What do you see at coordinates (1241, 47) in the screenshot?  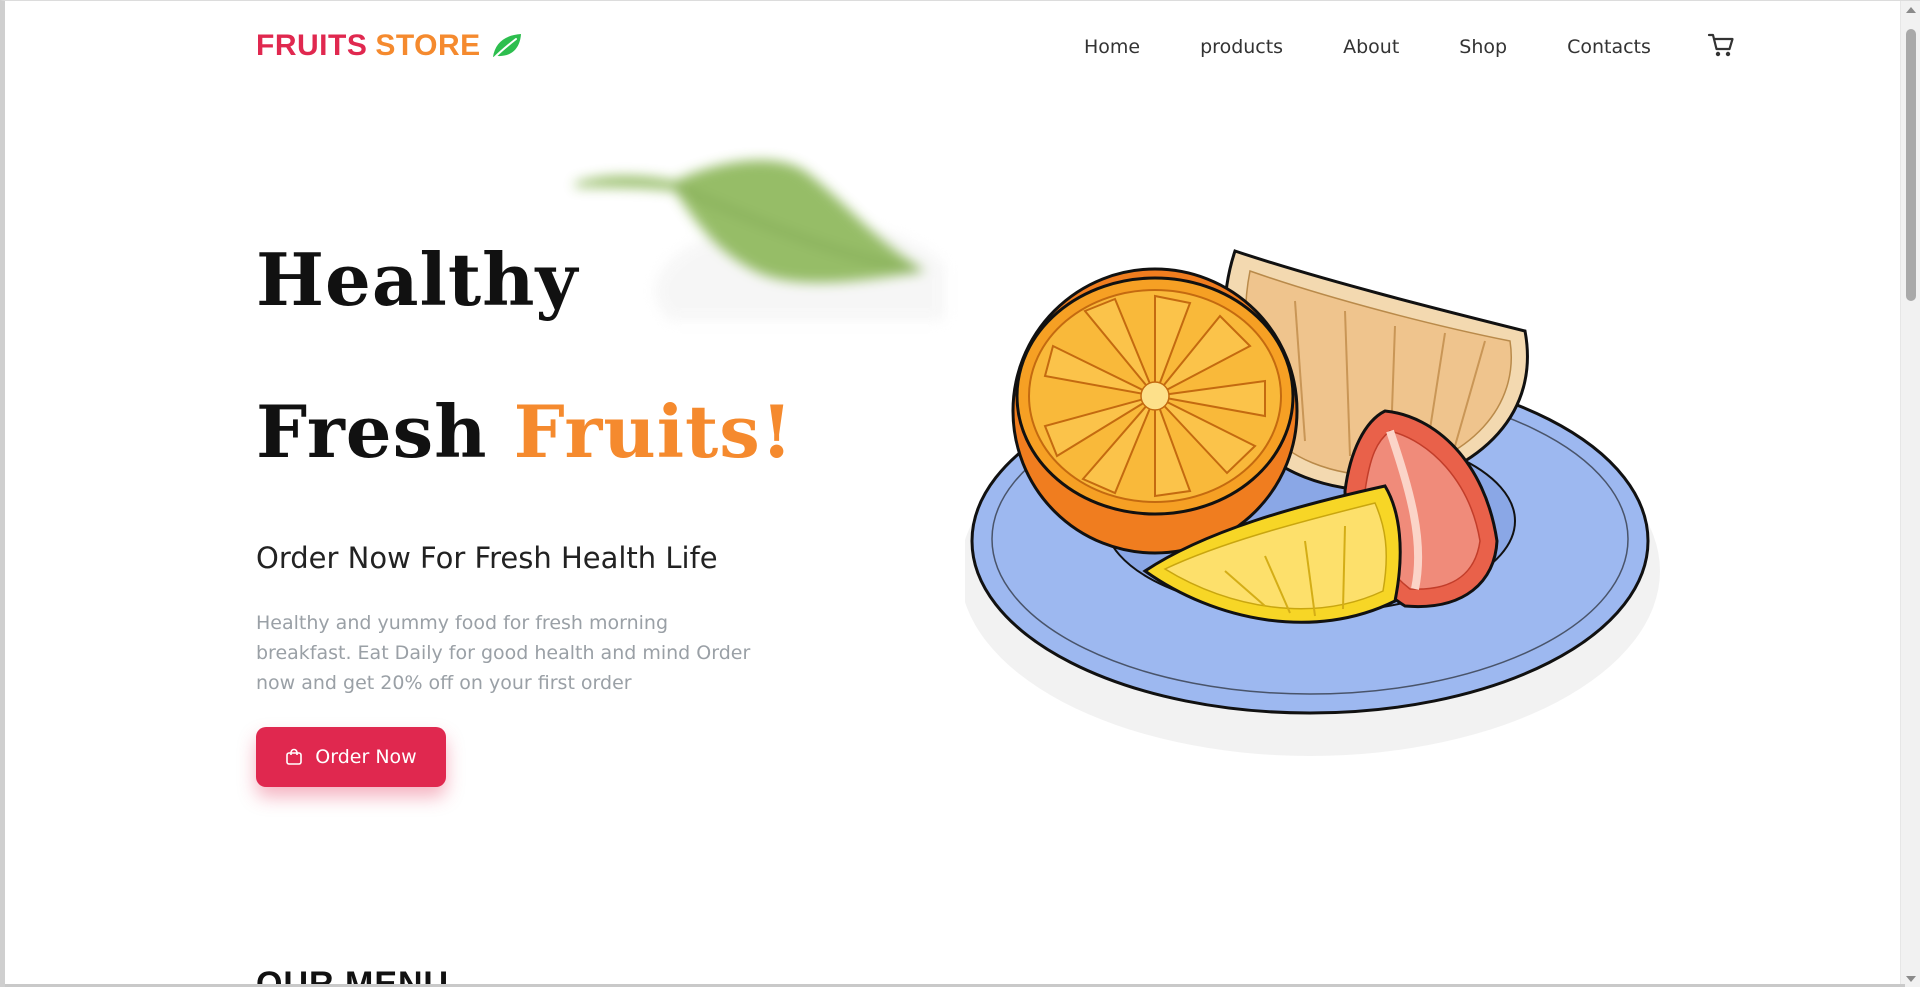 I see `nav-products: products` at bounding box center [1241, 47].